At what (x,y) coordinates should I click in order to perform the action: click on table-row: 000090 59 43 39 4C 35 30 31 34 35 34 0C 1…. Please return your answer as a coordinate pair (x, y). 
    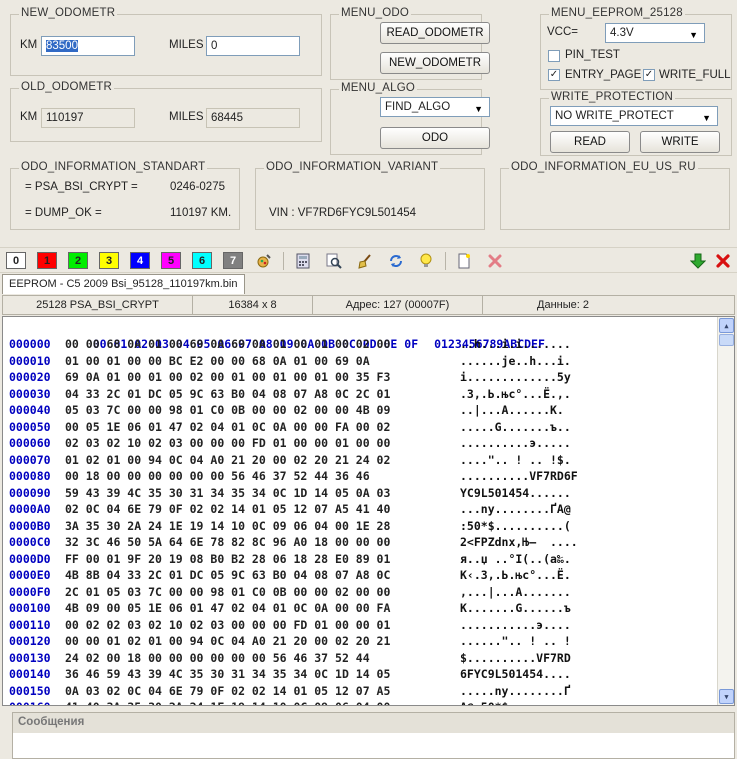
    Looking at the image, I should click on (290, 493).